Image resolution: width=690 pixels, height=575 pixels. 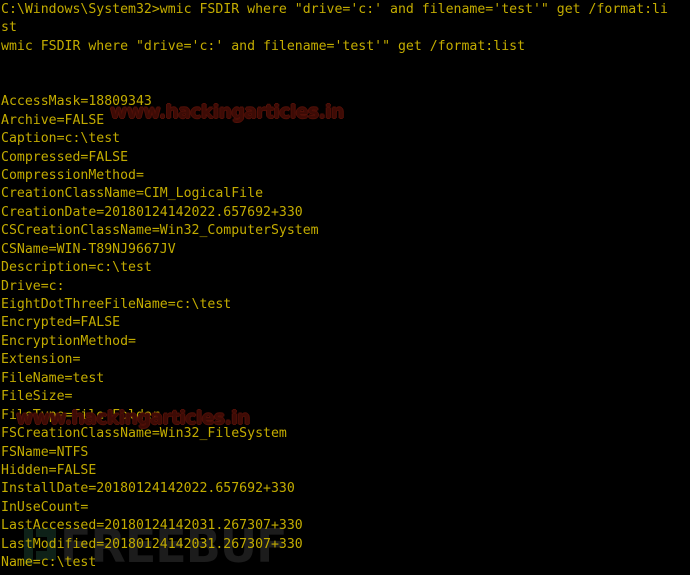 What do you see at coordinates (148, 489) in the screenshot?
I see `console-line: InstallDate=20180124142022.657692+330` at bounding box center [148, 489].